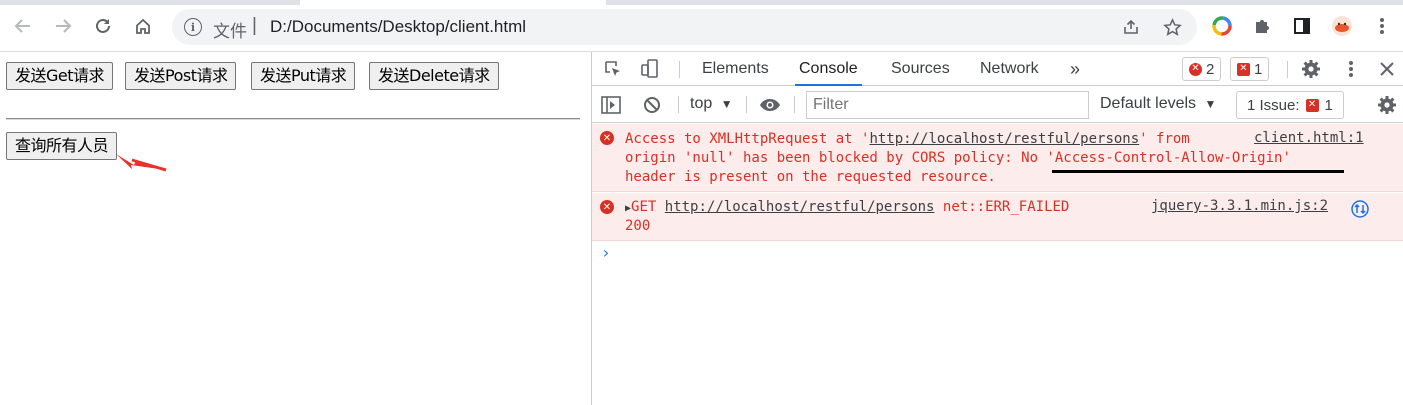  I want to click on message-text: ' from, so click(1164, 139).